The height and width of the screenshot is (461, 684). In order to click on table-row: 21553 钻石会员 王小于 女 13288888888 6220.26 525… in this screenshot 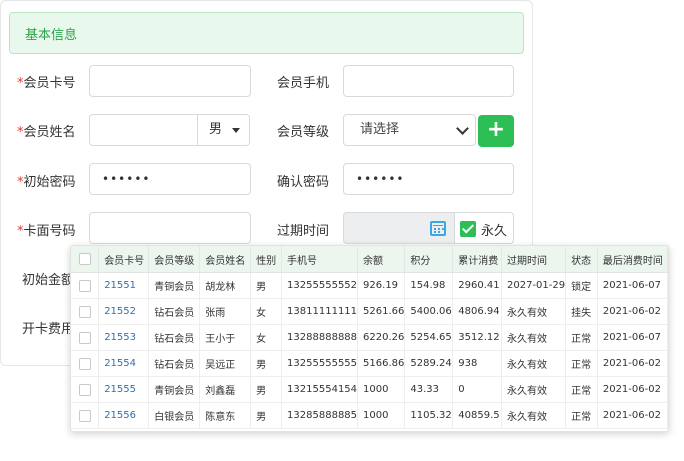, I will do `click(369, 337)`.